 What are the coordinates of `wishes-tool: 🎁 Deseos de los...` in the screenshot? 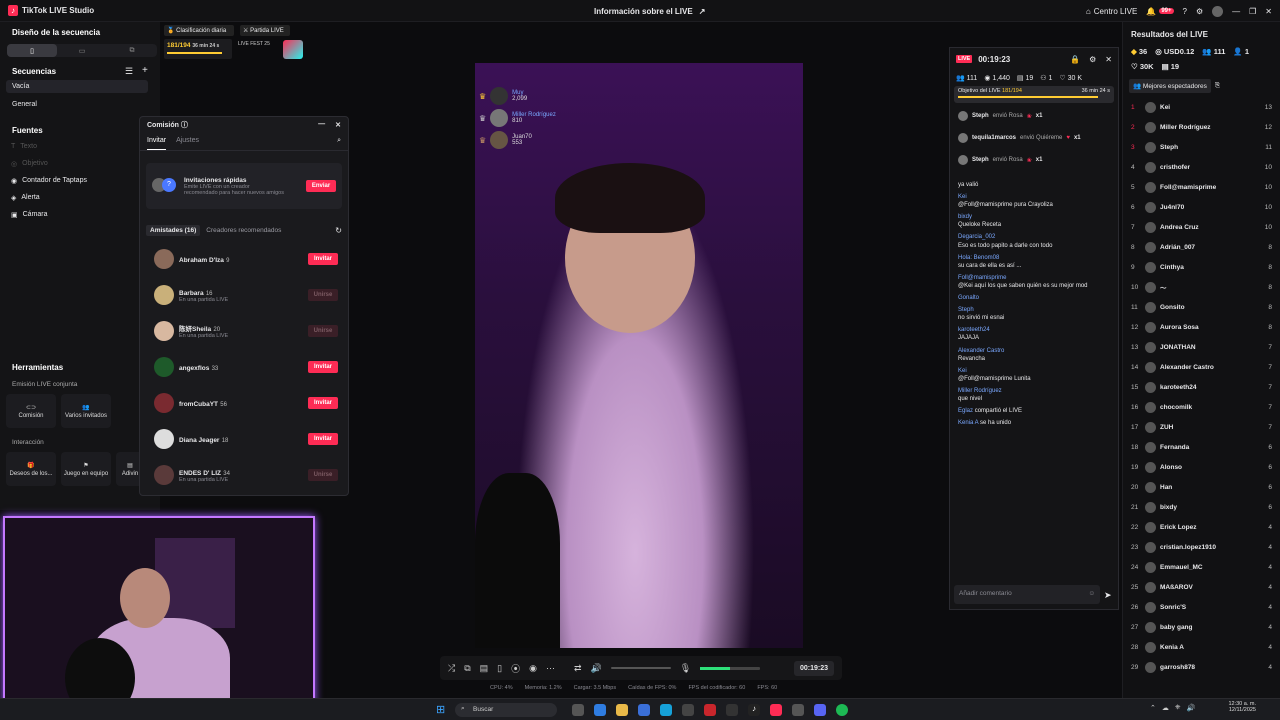 It's located at (31, 469).